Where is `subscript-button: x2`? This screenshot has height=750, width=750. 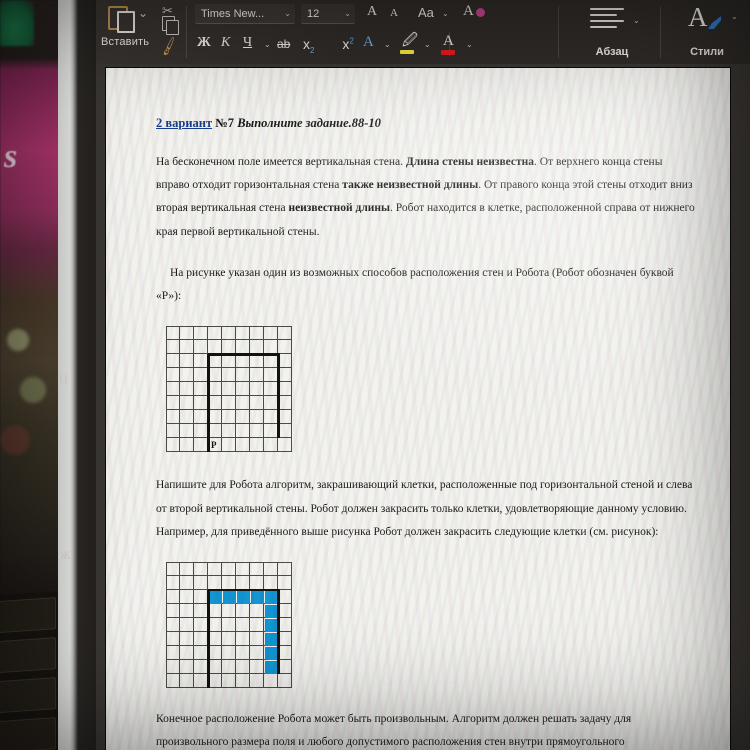
subscript-button: x2 is located at coordinates (310, 45).